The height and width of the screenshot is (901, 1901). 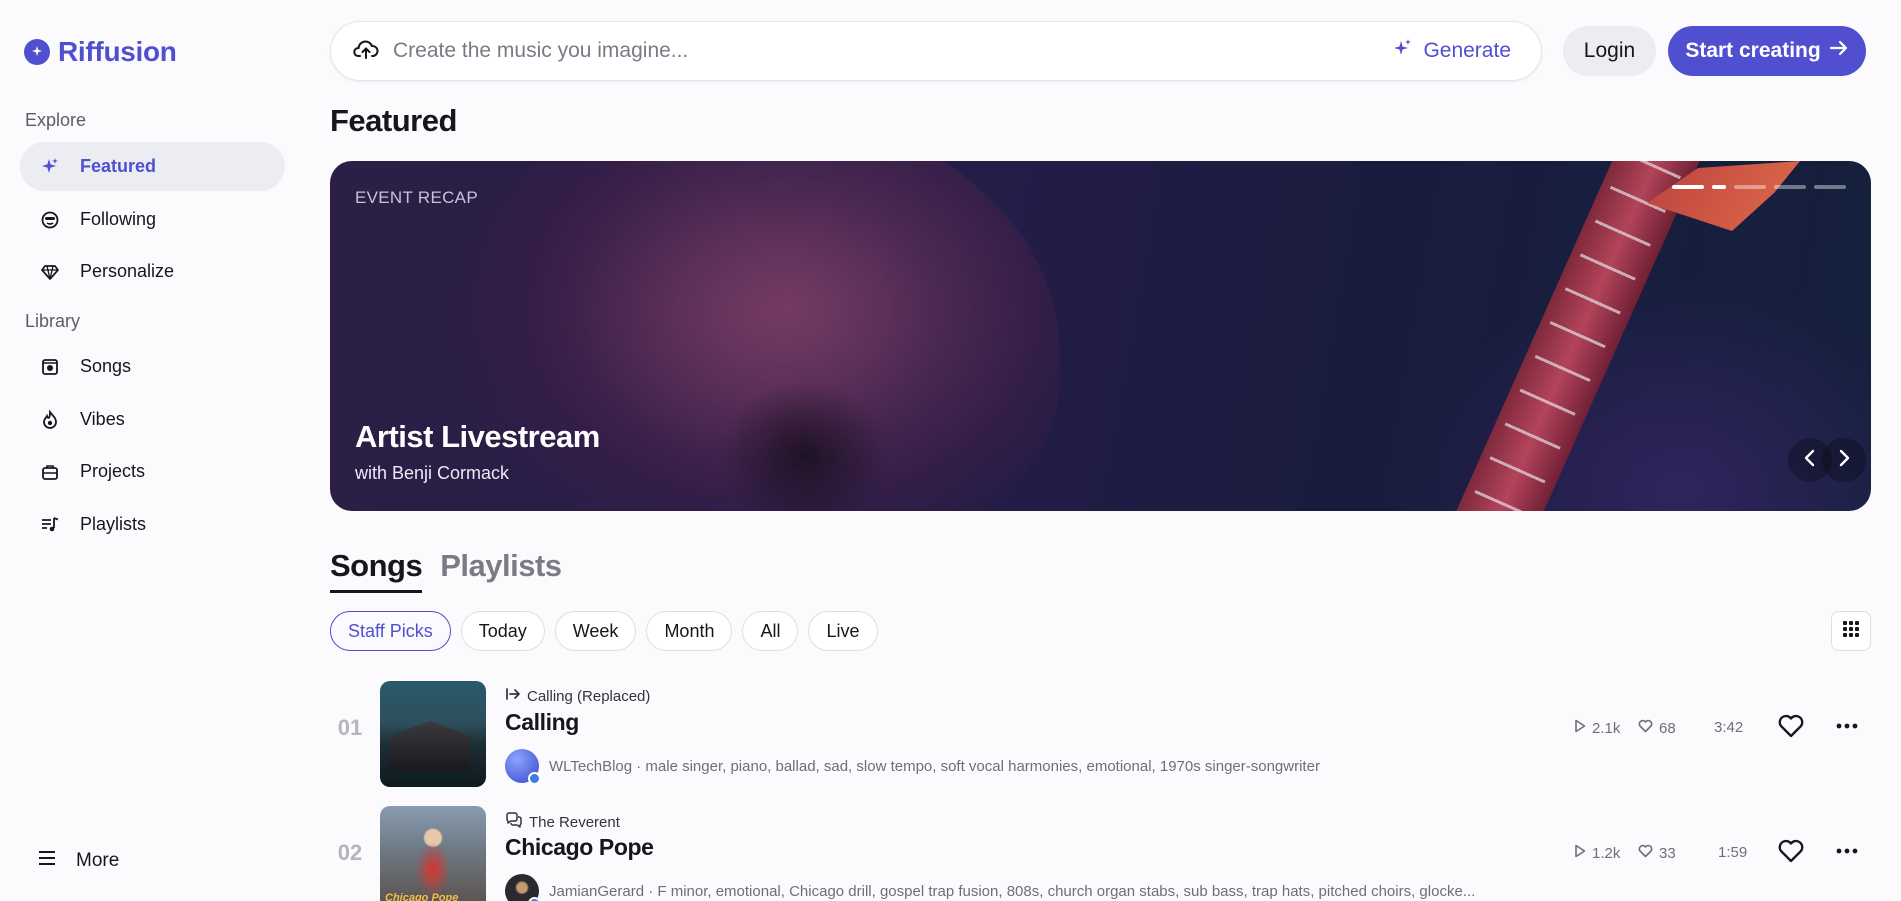 What do you see at coordinates (1609, 51) in the screenshot?
I see `login-button: Login` at bounding box center [1609, 51].